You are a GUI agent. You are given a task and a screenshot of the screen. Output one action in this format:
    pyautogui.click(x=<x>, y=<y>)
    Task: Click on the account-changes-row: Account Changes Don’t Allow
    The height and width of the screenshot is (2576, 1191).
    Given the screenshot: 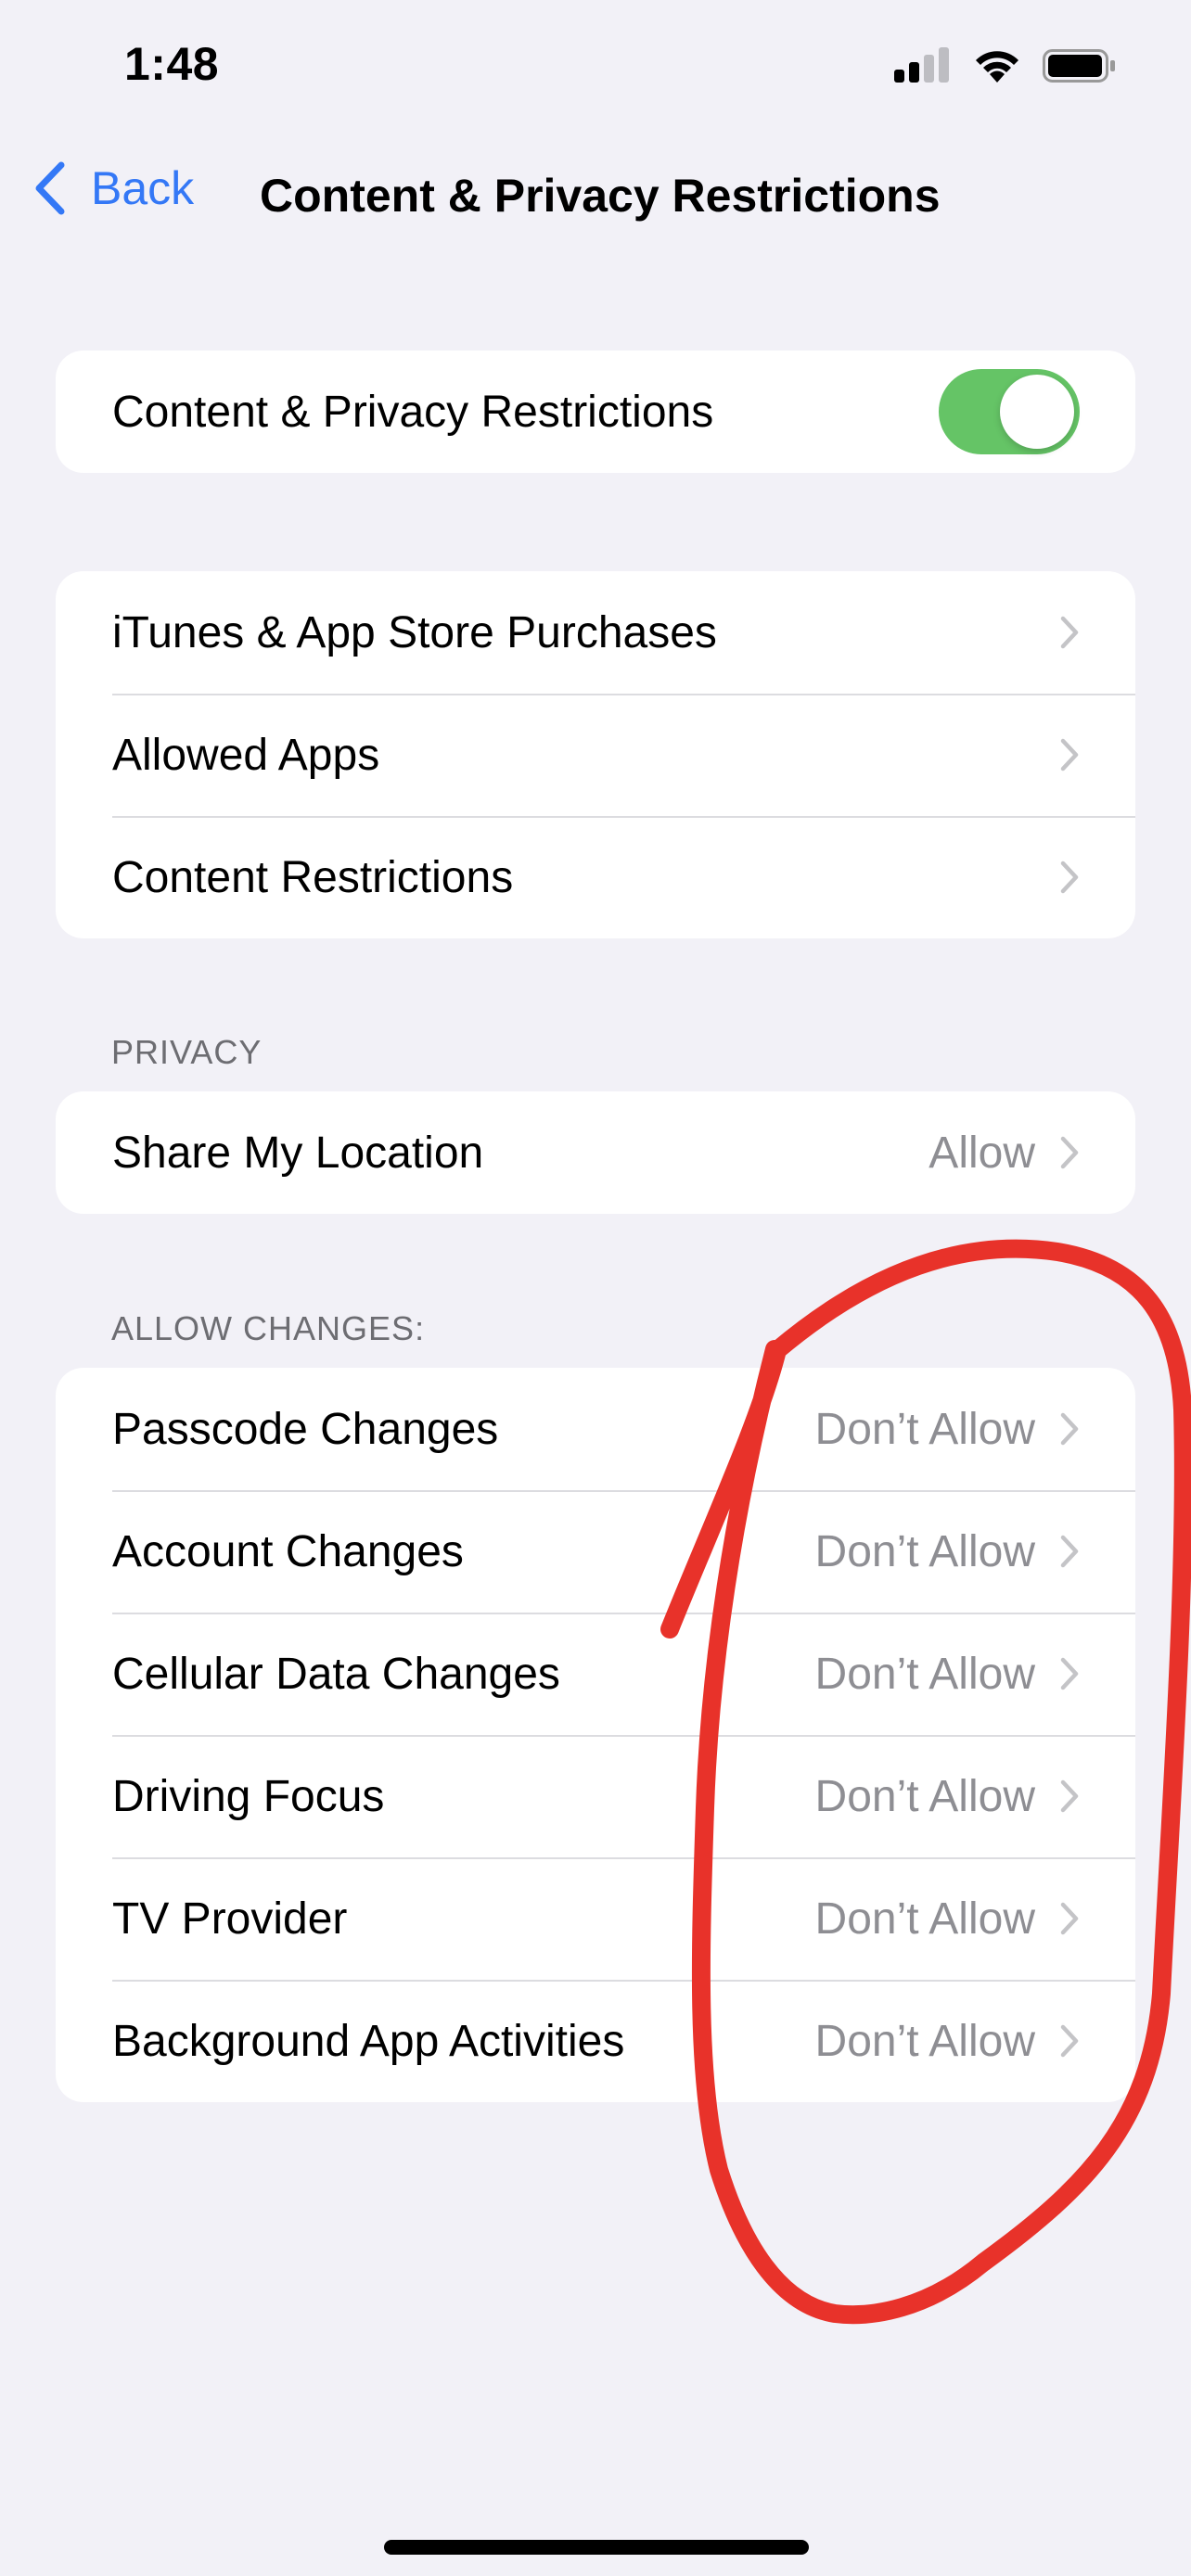 What is the action you would take?
    pyautogui.click(x=595, y=1552)
    